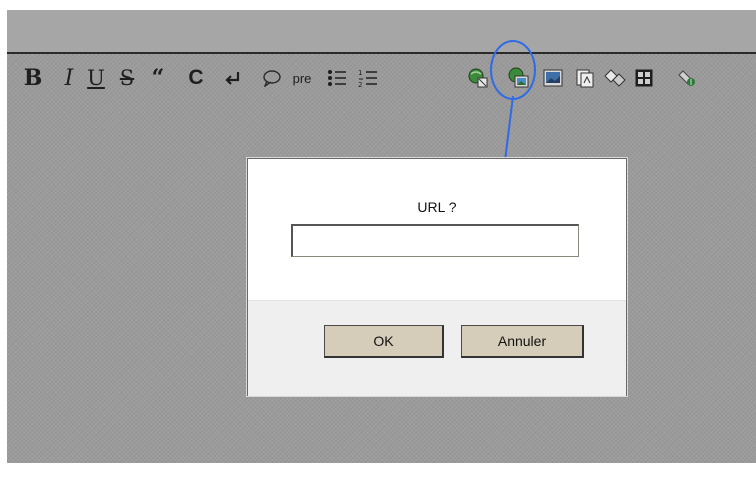 This screenshot has height=487, width=756. What do you see at coordinates (360, 73) in the screenshot?
I see `svg-text: 1` at bounding box center [360, 73].